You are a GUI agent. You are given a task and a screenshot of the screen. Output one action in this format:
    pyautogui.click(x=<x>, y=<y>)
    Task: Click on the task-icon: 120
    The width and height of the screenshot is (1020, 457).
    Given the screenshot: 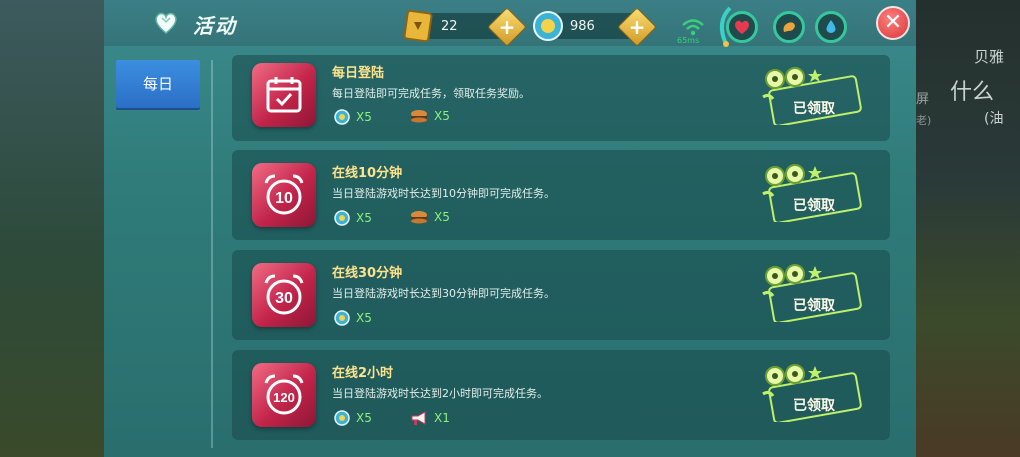 What is the action you would take?
    pyautogui.click(x=284, y=395)
    